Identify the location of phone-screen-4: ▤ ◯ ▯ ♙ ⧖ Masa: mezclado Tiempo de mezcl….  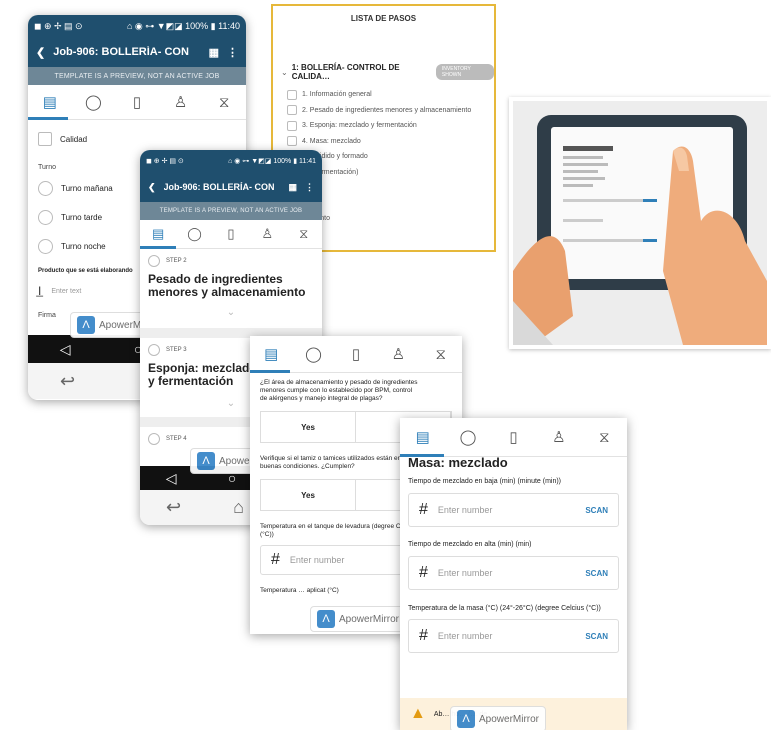
(513, 574).